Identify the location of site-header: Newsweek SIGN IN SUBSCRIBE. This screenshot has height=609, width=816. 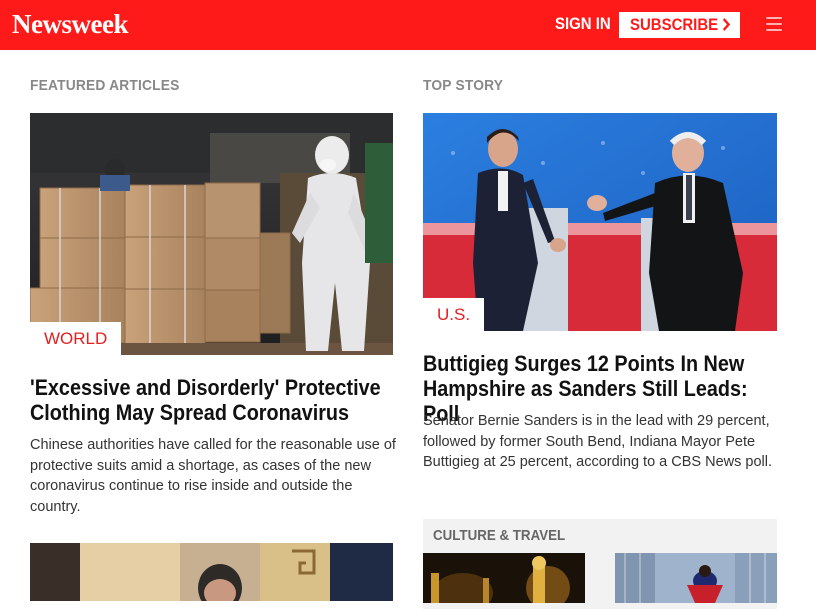
(408, 25).